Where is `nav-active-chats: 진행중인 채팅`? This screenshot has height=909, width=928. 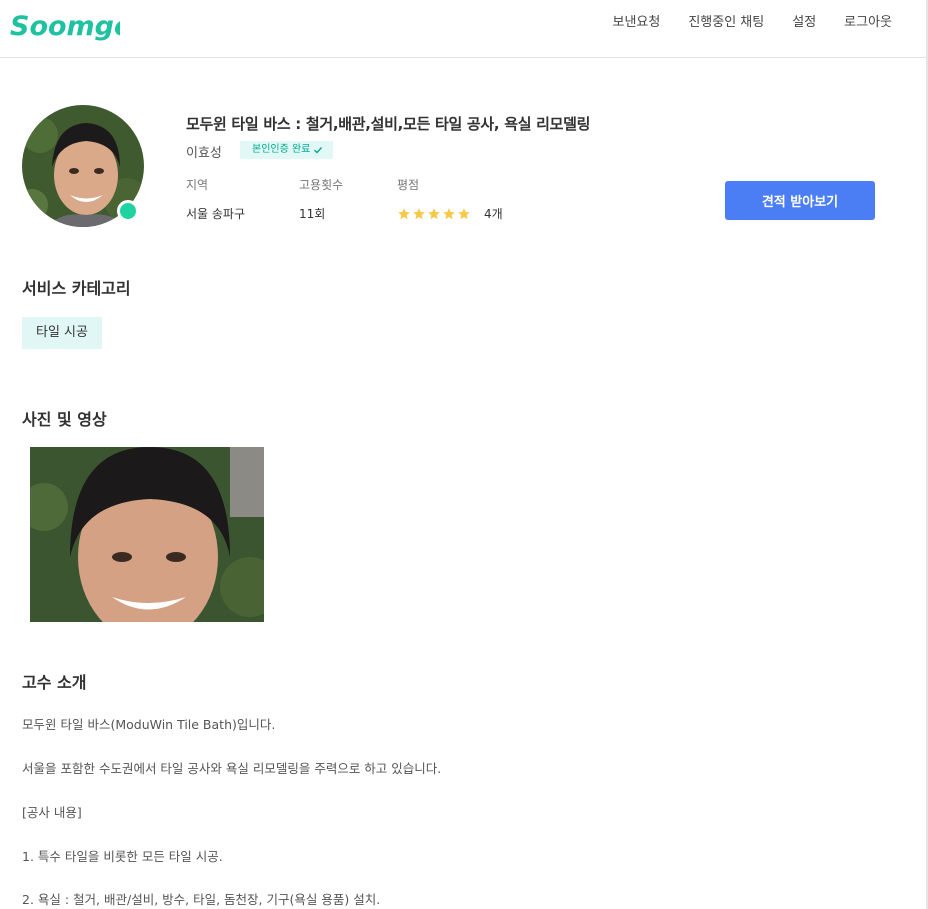 nav-active-chats: 진행중인 채팅 is located at coordinates (726, 23).